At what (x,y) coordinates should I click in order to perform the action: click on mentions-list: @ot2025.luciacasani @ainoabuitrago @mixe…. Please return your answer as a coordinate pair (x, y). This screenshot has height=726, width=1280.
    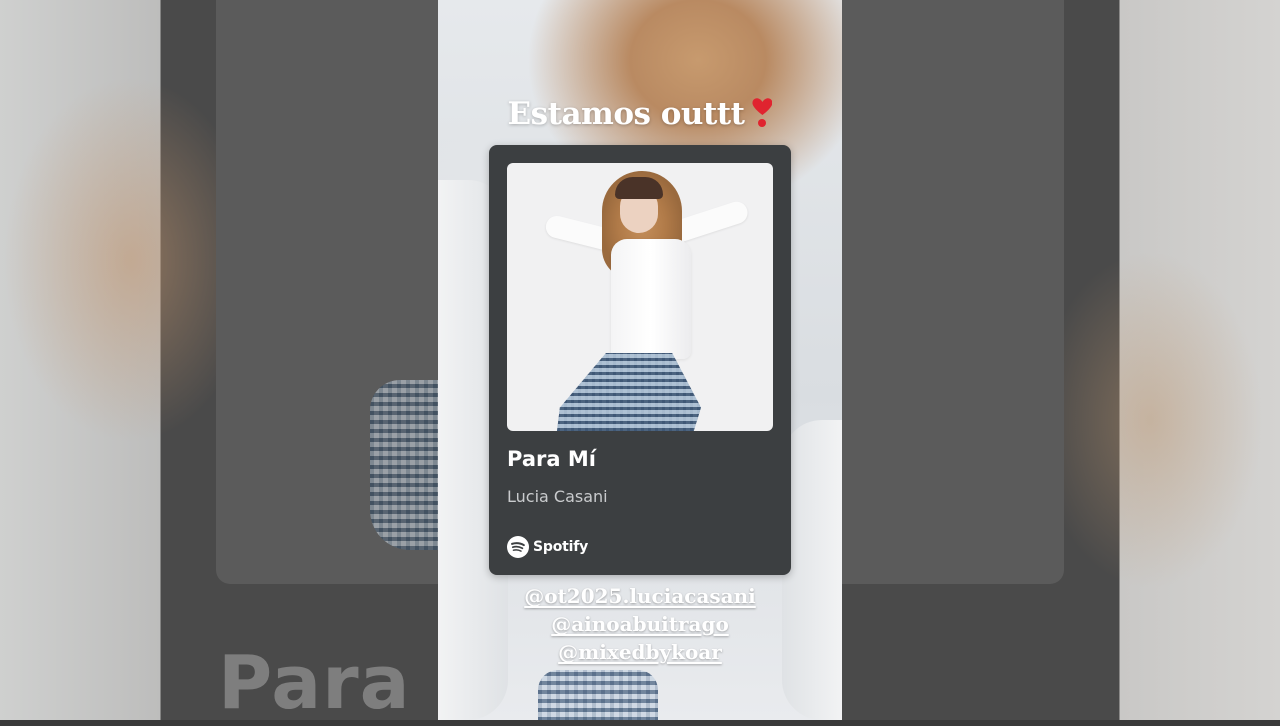
    Looking at the image, I should click on (640, 624).